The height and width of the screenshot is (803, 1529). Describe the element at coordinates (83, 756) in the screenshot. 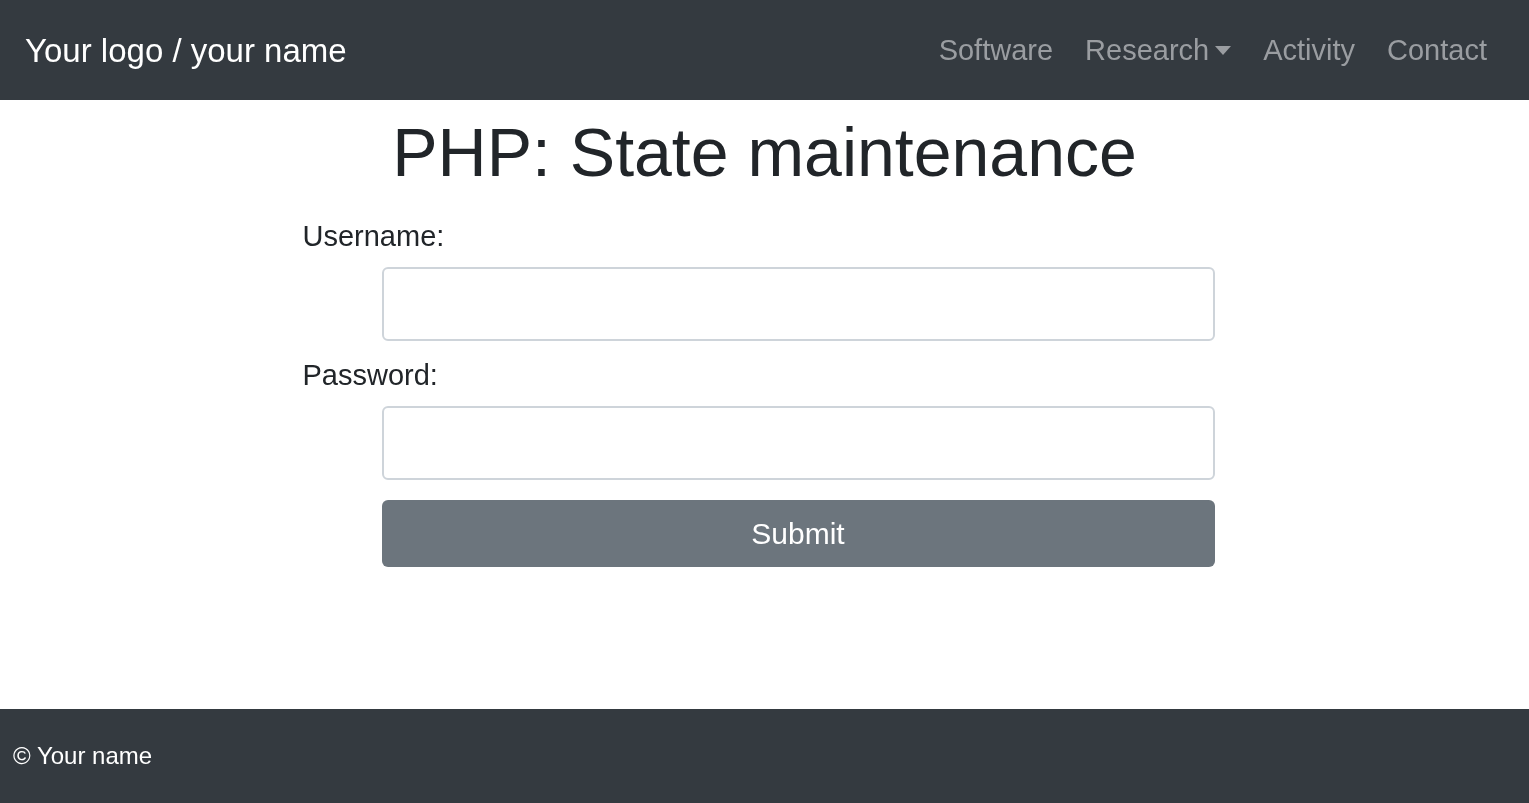

I see `copyright-text: © Your name` at that location.